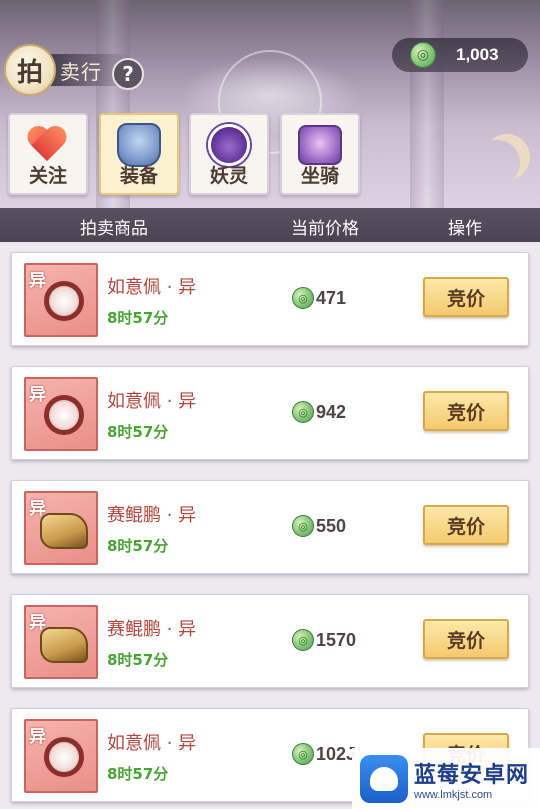 The height and width of the screenshot is (809, 540). Describe the element at coordinates (47, 176) in the screenshot. I see `tab-label: 关注` at that location.